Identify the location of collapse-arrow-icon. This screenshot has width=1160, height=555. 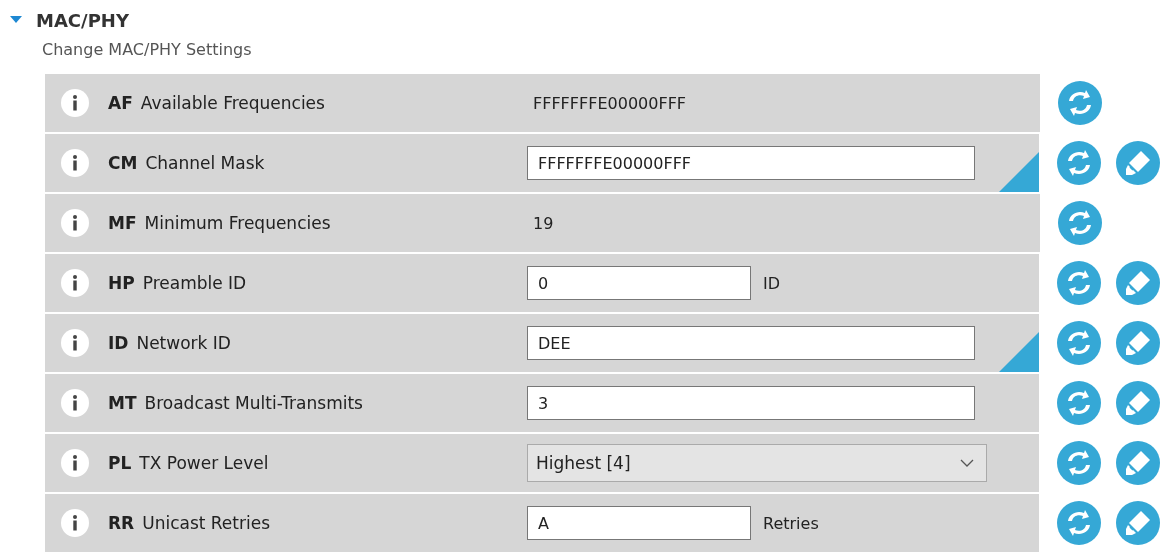
(16, 20).